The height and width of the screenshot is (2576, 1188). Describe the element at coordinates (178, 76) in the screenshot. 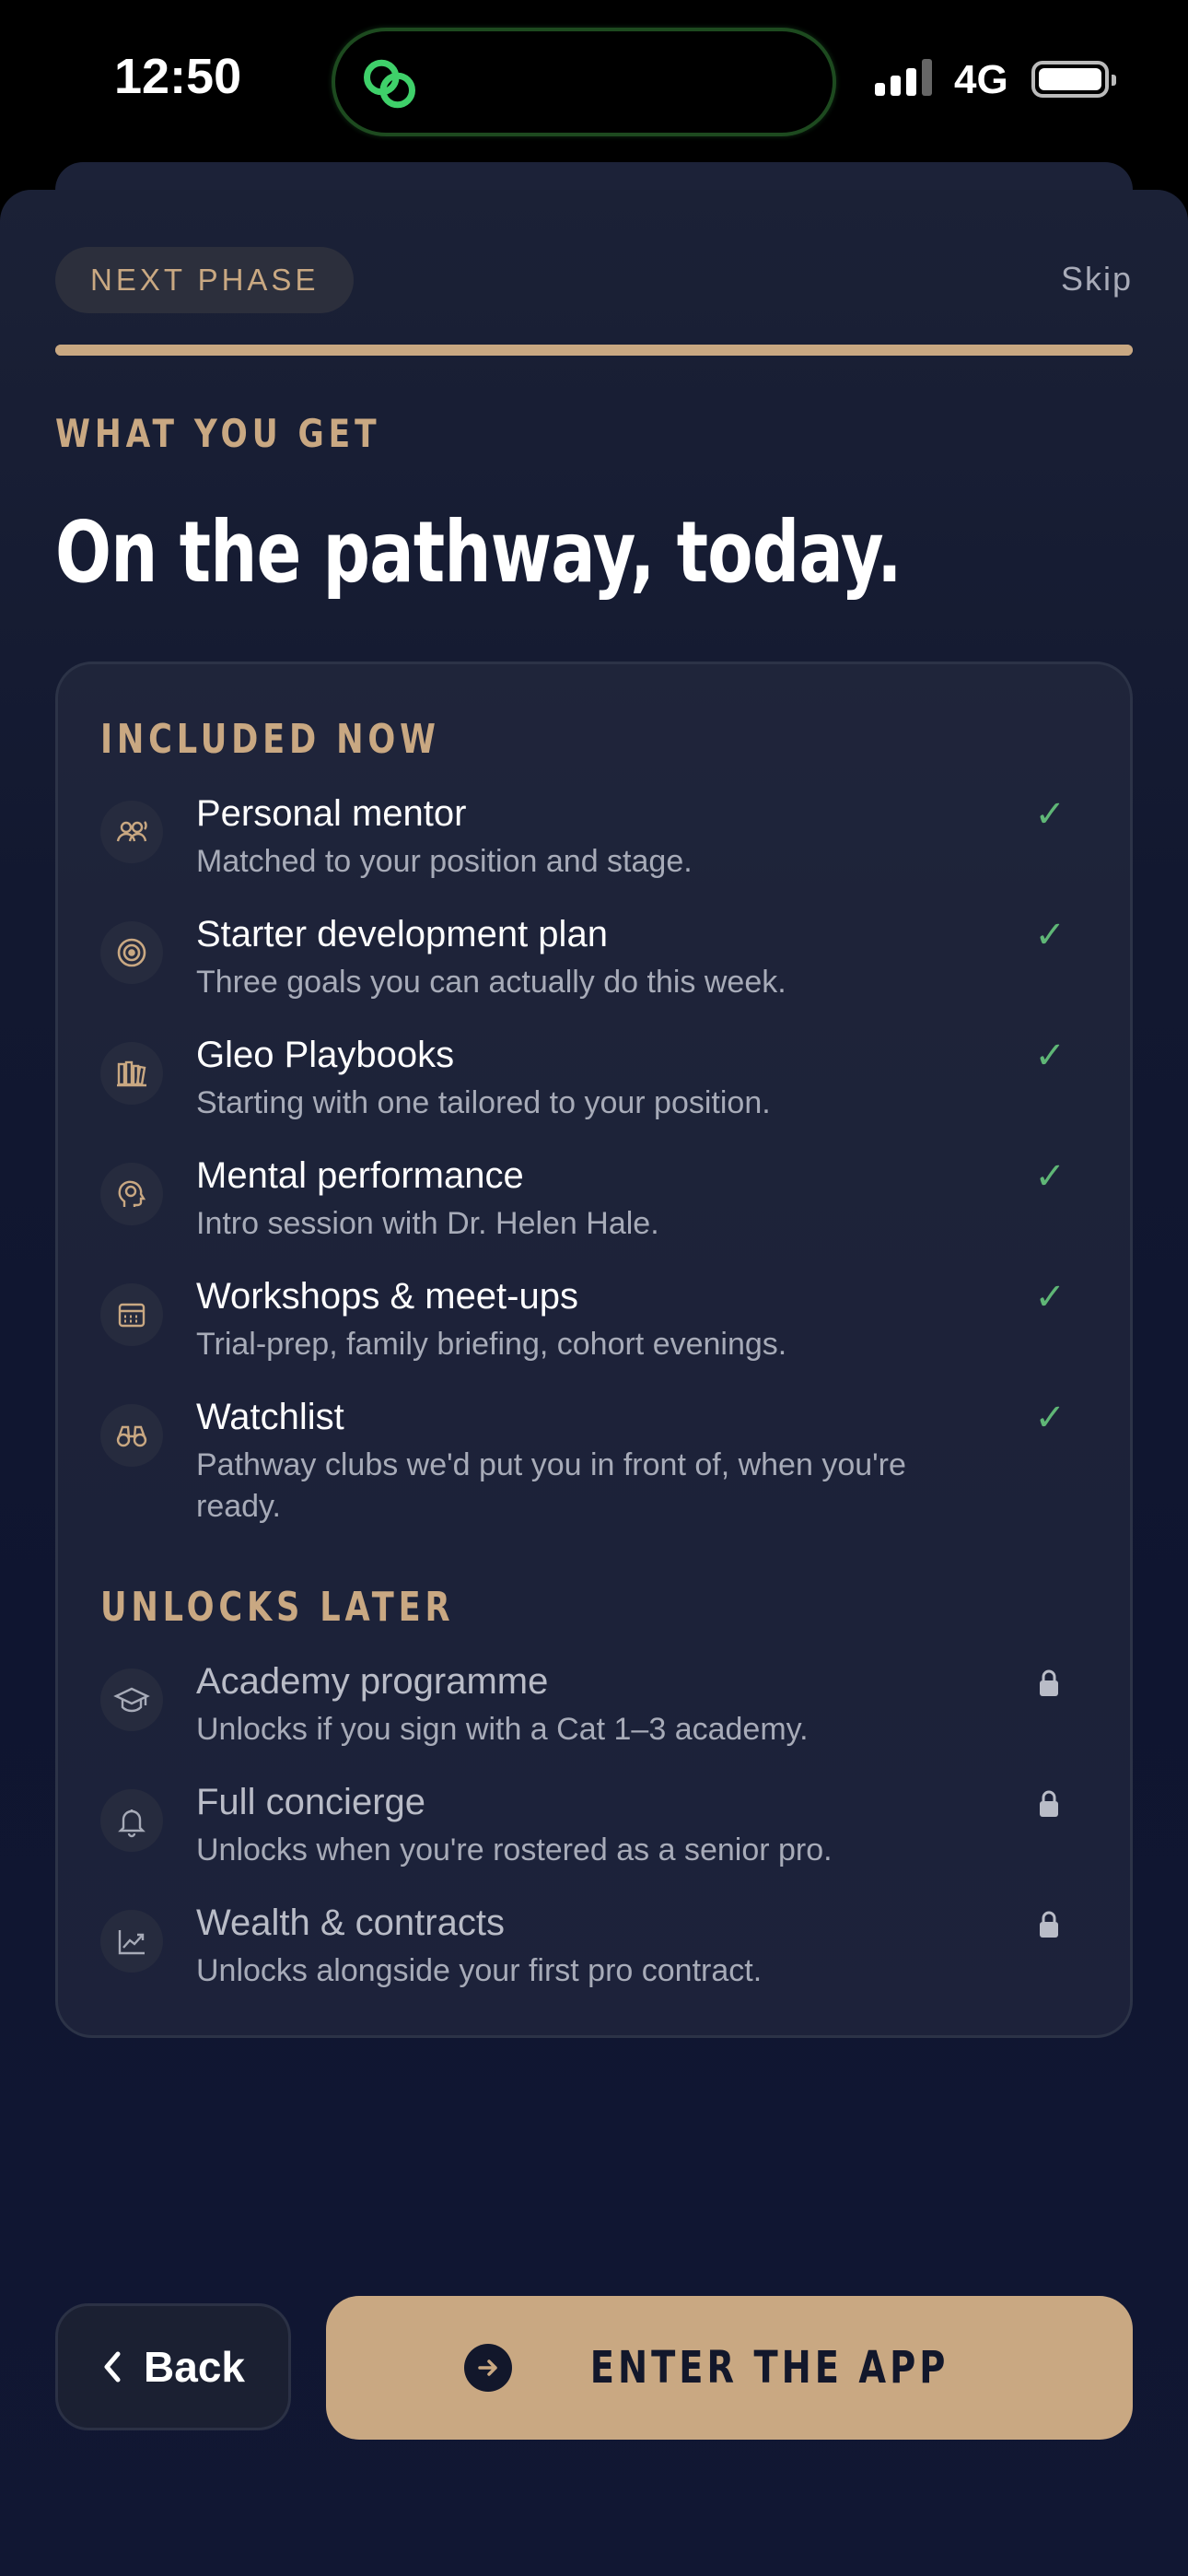

I see `status-time: 12:50` at that location.